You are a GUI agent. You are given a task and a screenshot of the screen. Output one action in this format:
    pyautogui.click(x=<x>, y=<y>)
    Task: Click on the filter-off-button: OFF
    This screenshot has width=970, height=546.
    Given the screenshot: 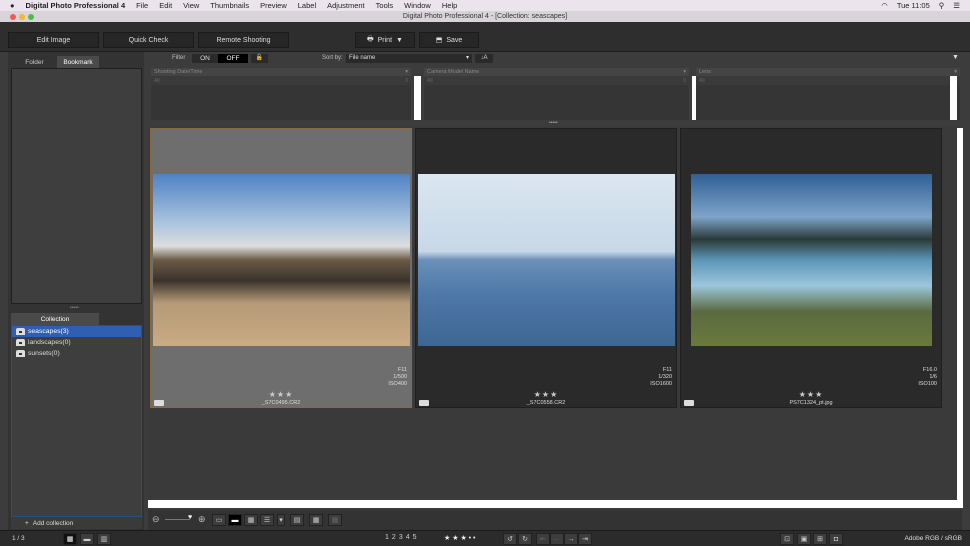 What is the action you would take?
    pyautogui.click(x=233, y=58)
    